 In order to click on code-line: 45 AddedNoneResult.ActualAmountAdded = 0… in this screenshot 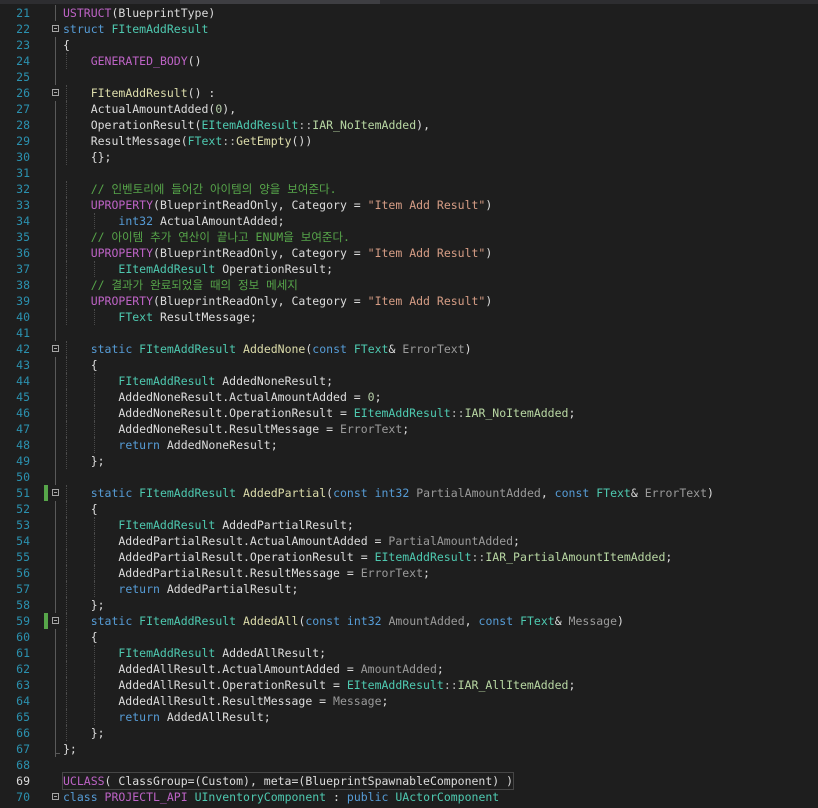, I will do `click(409, 397)`.